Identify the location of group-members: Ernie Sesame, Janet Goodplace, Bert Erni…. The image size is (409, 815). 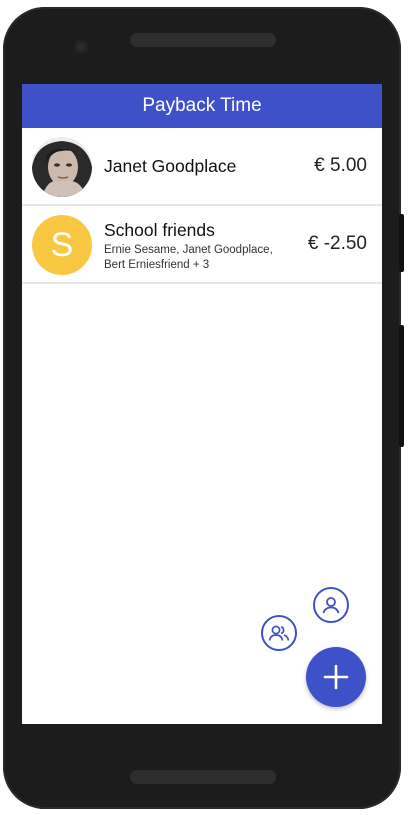
(188, 257).